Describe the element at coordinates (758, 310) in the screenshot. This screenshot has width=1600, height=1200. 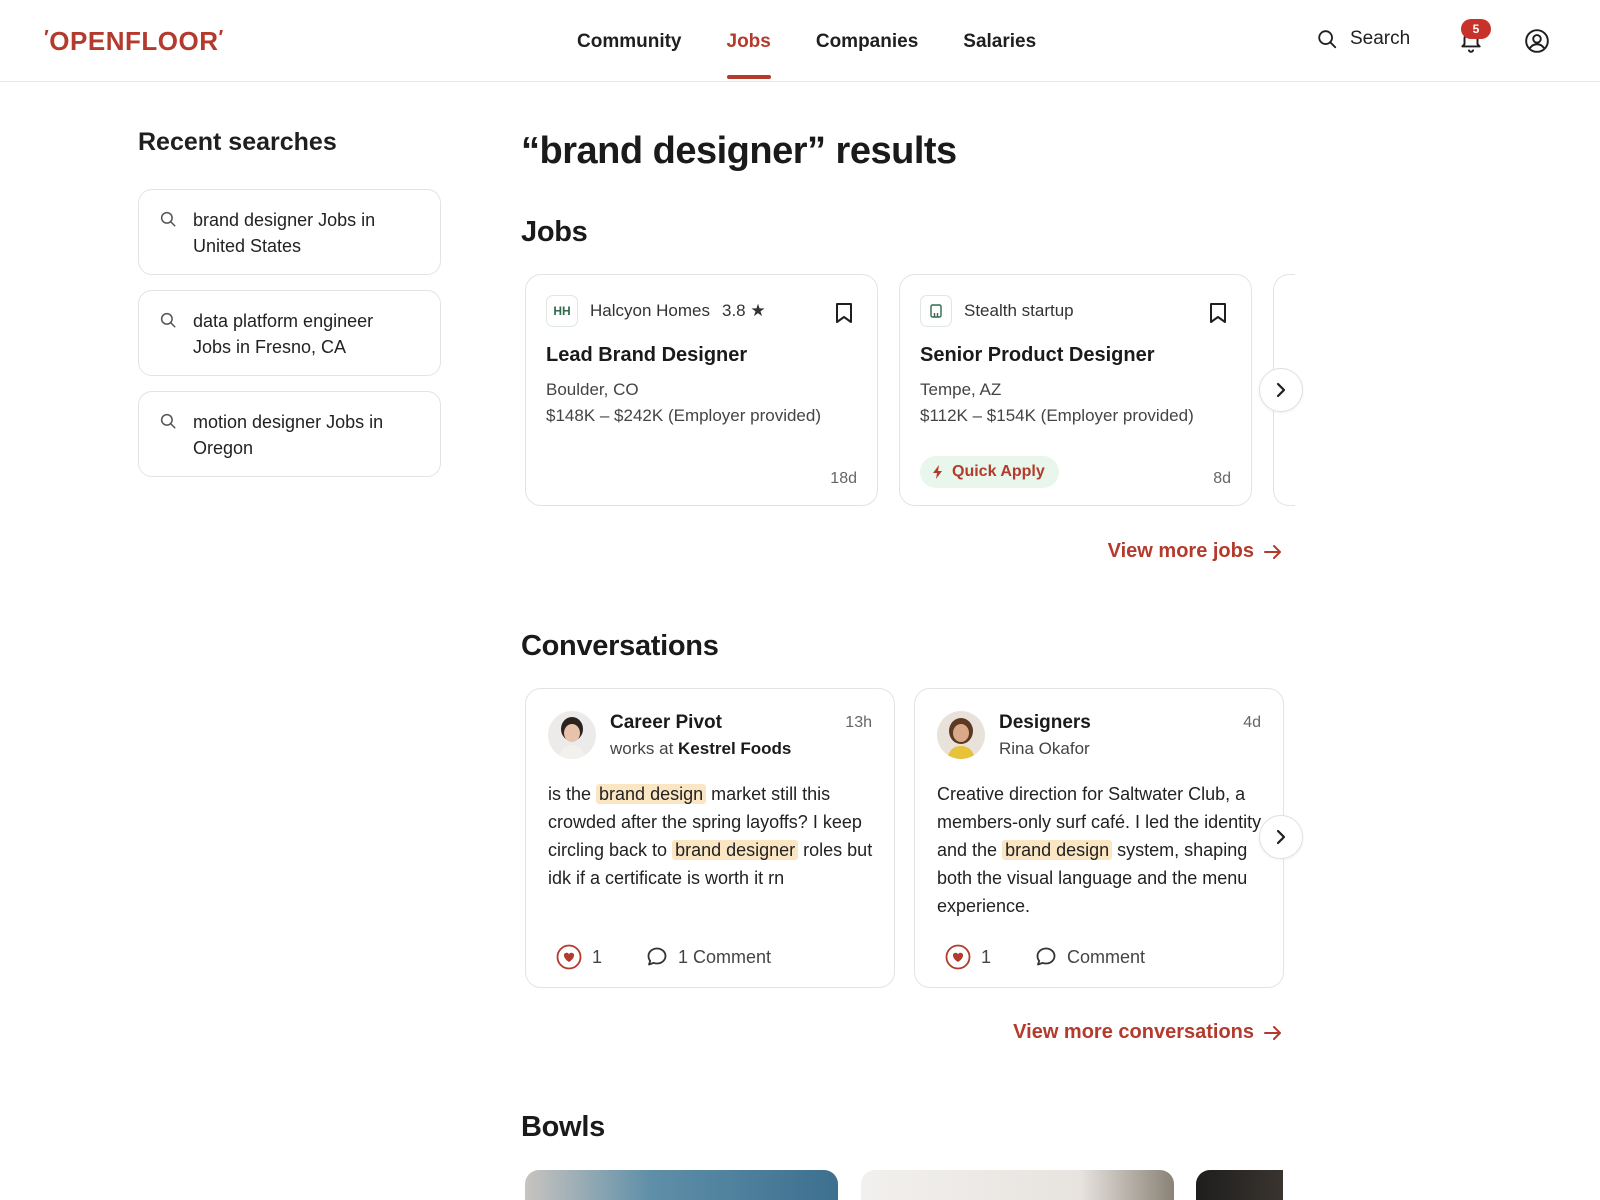
I see `star-icon: ★` at that location.